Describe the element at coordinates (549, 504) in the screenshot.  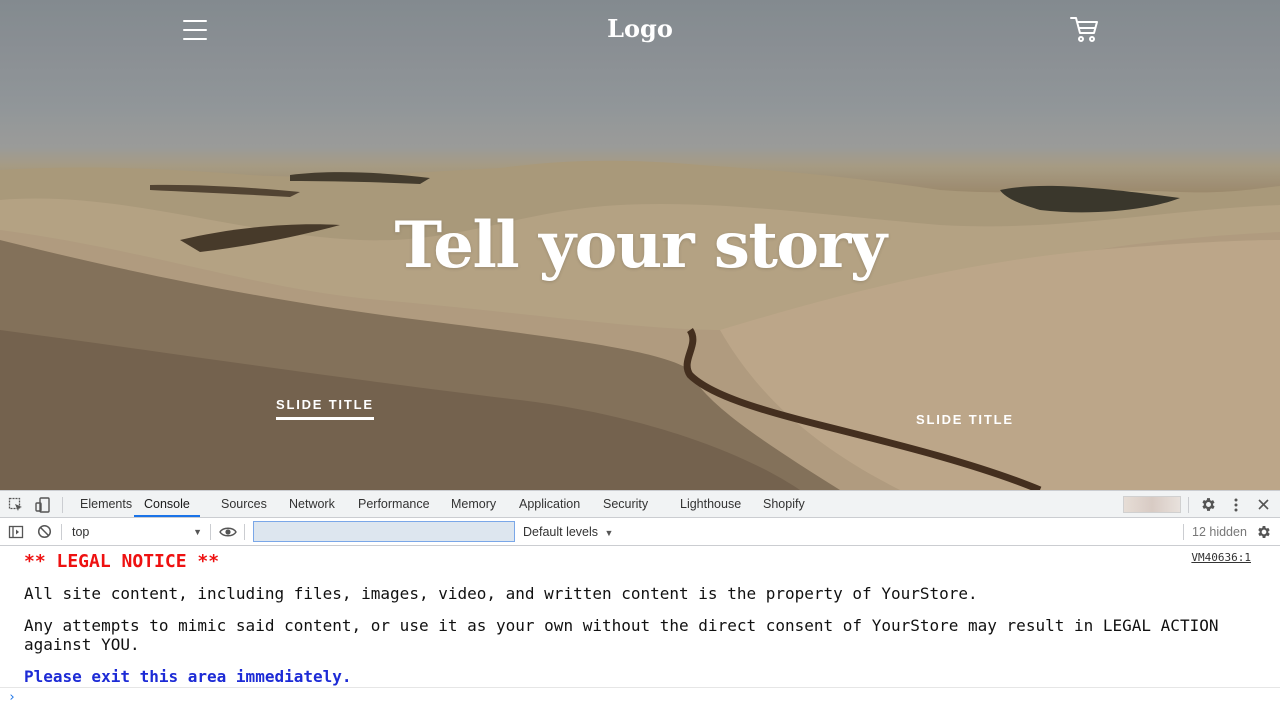
I see `tab-application: Application` at that location.